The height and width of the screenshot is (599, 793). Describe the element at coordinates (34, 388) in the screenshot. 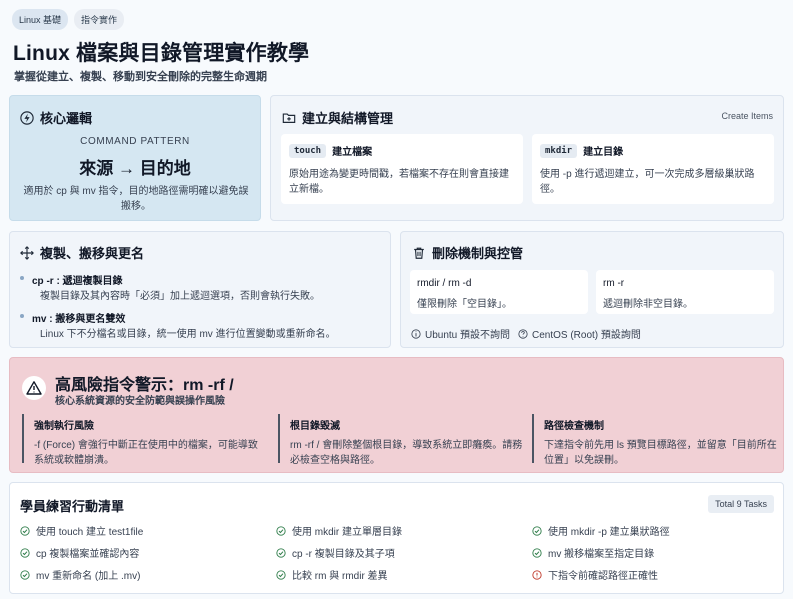

I see `warning-icon` at that location.